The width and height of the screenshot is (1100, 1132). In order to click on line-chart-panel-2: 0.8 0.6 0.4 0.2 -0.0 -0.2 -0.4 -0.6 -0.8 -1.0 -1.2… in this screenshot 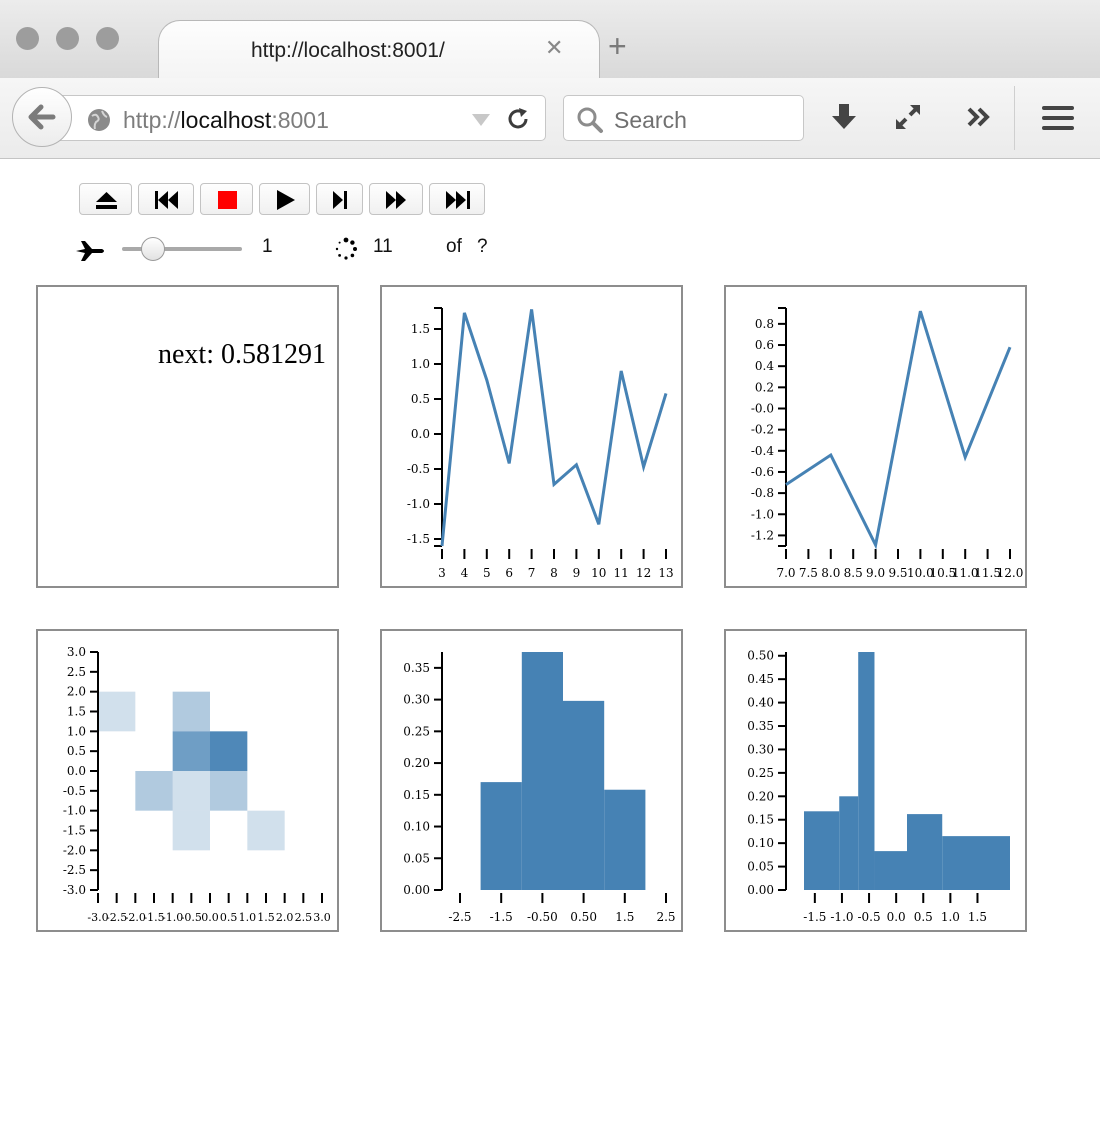, I will do `click(875, 436)`.